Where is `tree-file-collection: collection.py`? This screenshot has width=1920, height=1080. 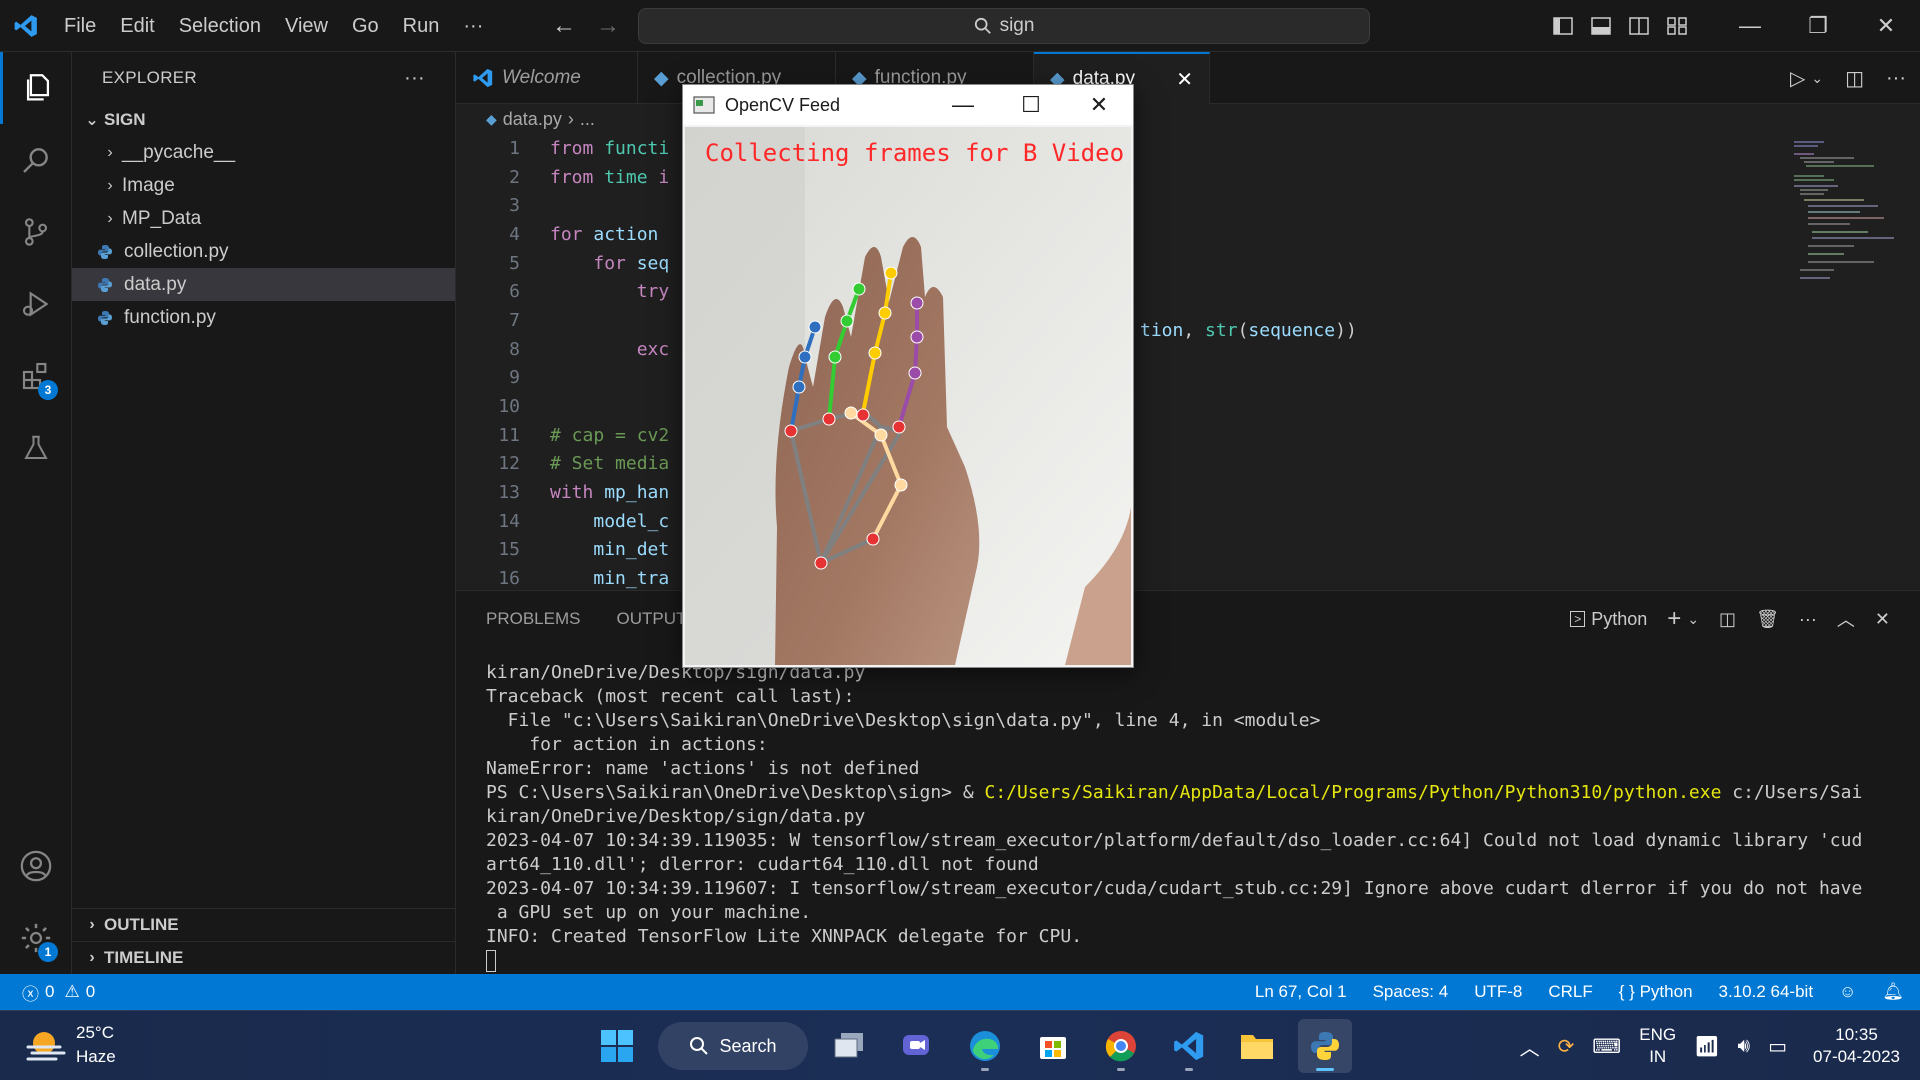
tree-file-collection: collection.py is located at coordinates (263, 251).